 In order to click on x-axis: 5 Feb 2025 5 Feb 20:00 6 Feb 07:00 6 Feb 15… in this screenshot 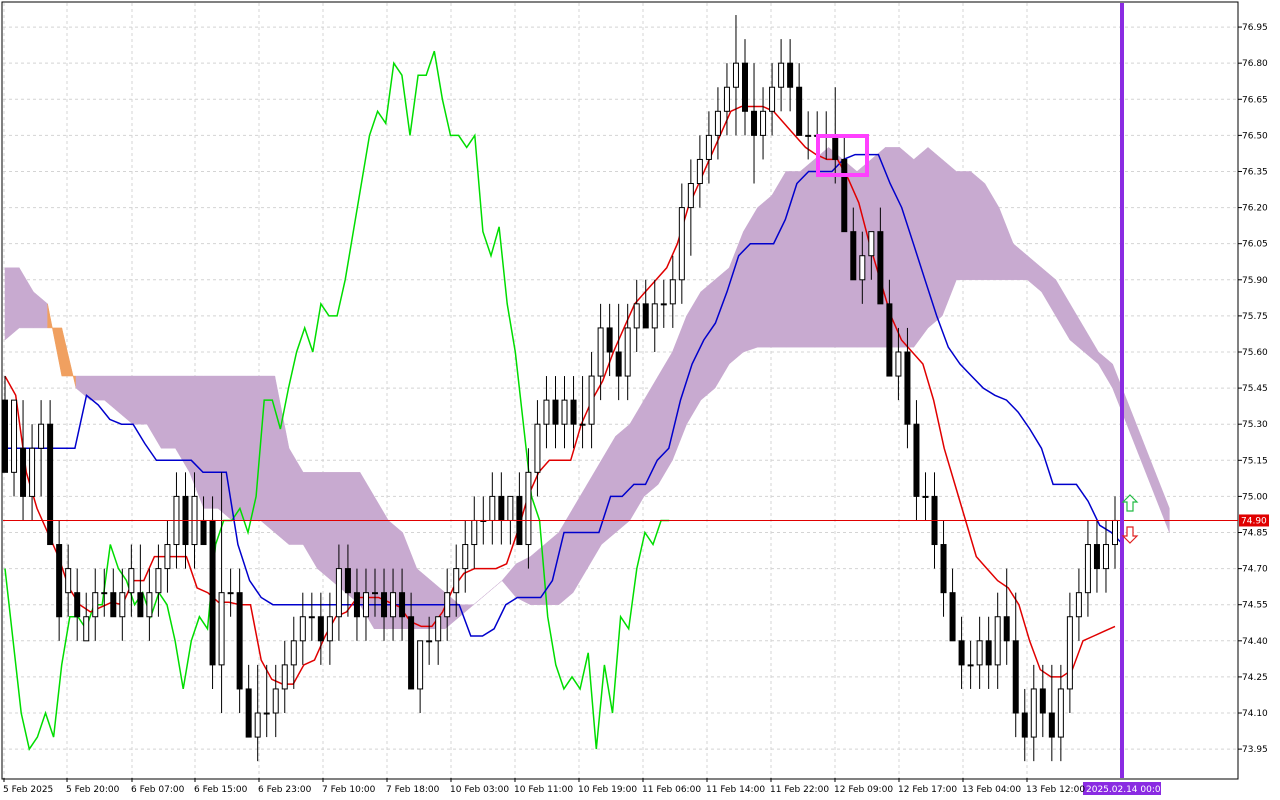, I will do `click(544, 786)`.